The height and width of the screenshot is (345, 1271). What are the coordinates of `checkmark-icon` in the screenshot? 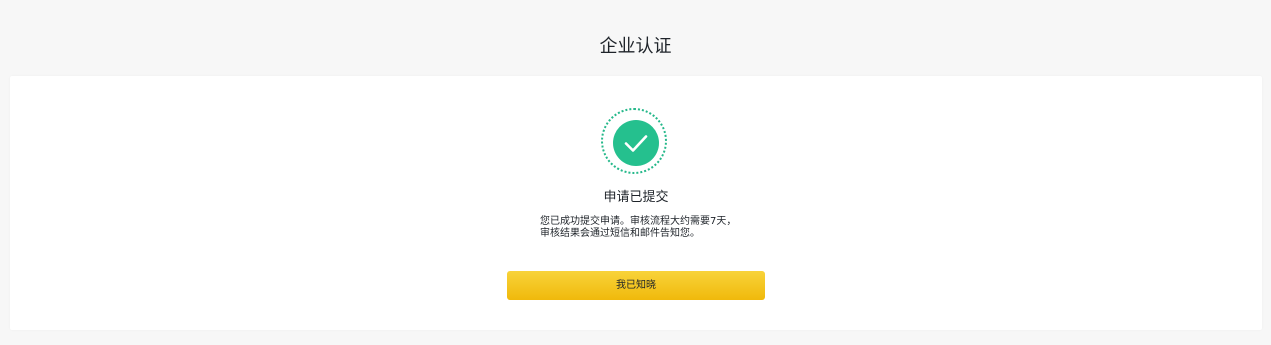 It's located at (636, 143).